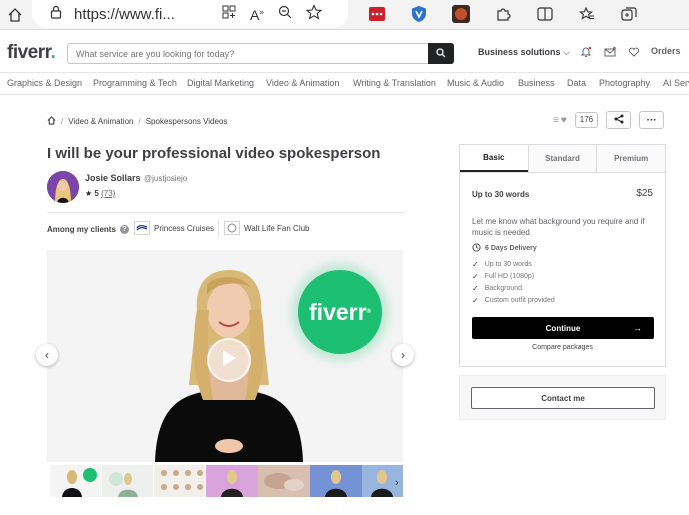  I want to click on chevron-down-icon: ⌵, so click(566, 52).